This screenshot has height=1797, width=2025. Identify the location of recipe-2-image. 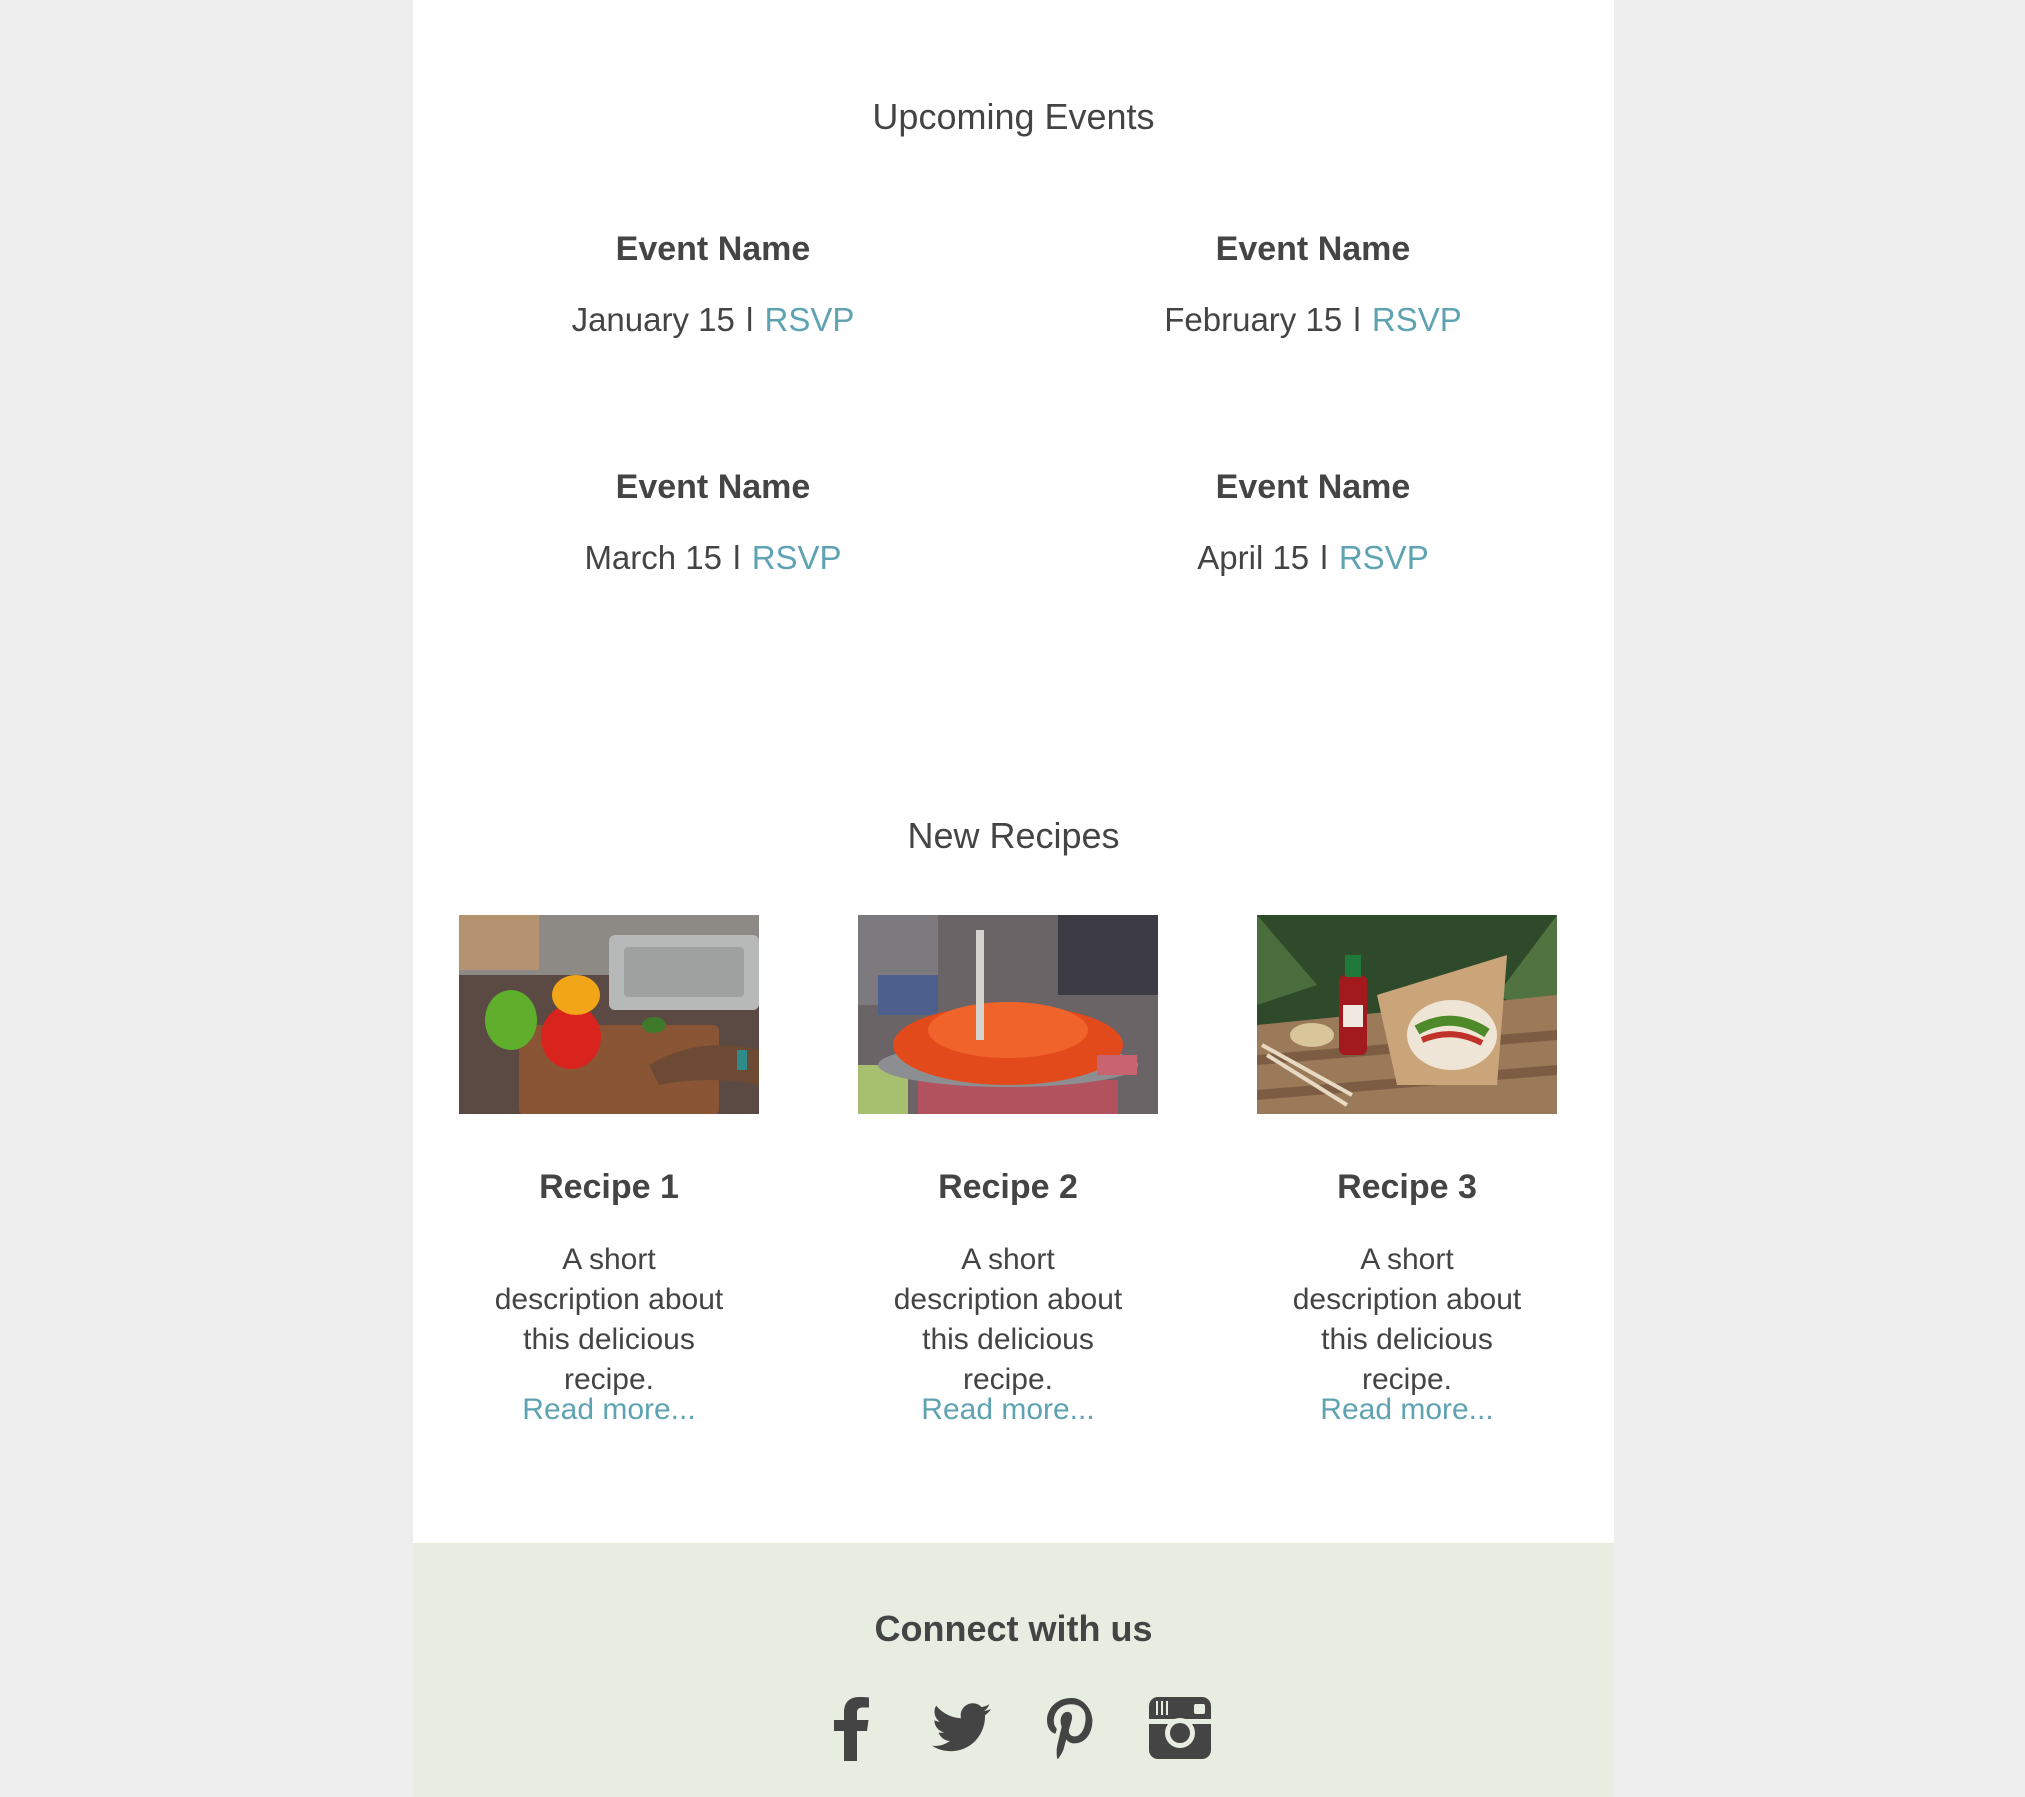
(1008, 1014).